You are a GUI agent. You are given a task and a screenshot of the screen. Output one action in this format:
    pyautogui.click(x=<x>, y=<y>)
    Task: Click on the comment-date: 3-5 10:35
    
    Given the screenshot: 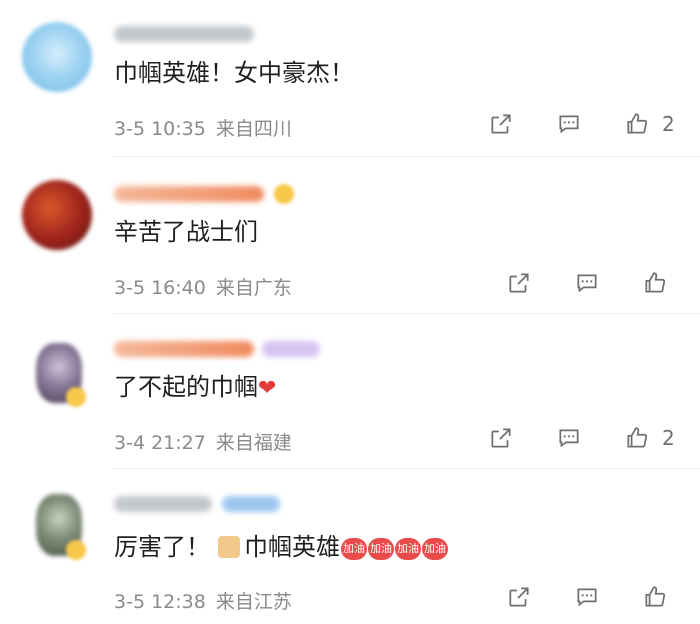 What is the action you would take?
    pyautogui.click(x=160, y=129)
    